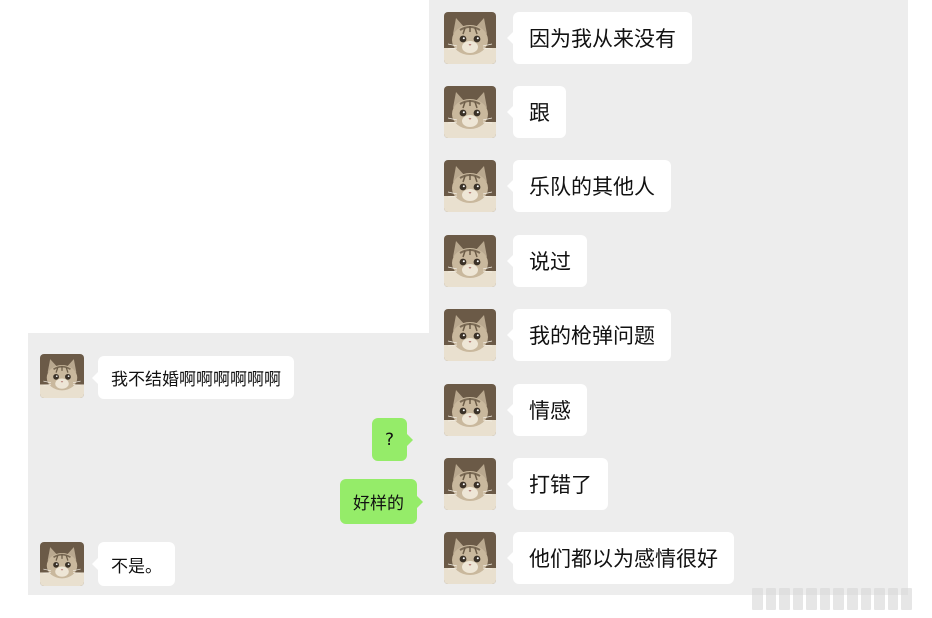 The height and width of the screenshot is (618, 932). I want to click on outgoing-message-bubble: 好样的, so click(381, 501).